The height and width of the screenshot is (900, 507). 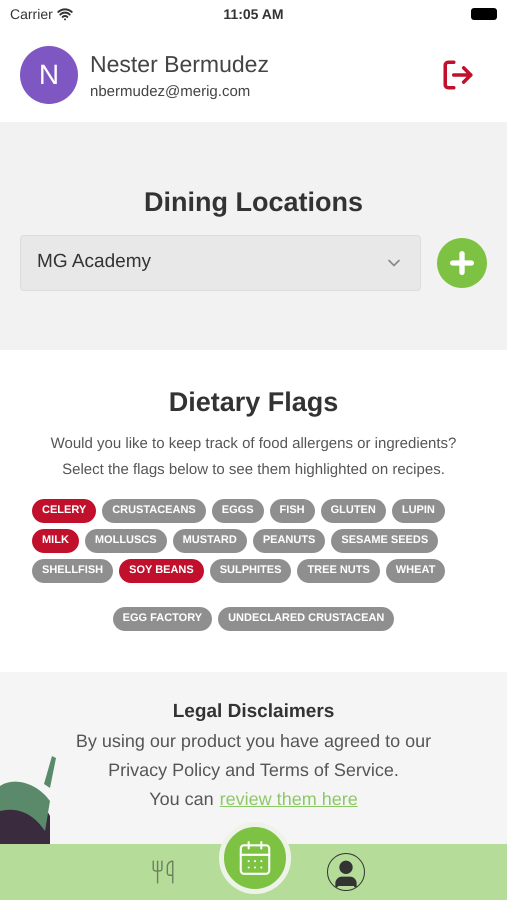 What do you see at coordinates (220, 262) in the screenshot?
I see `location-select: MG Academy` at bounding box center [220, 262].